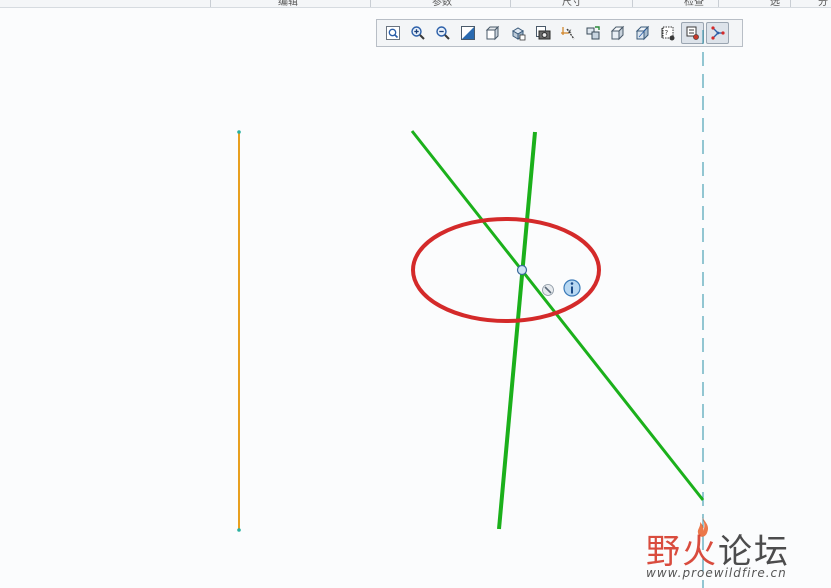 The width and height of the screenshot is (831, 588). What do you see at coordinates (572, 288) in the screenshot?
I see `info-icon` at bounding box center [572, 288].